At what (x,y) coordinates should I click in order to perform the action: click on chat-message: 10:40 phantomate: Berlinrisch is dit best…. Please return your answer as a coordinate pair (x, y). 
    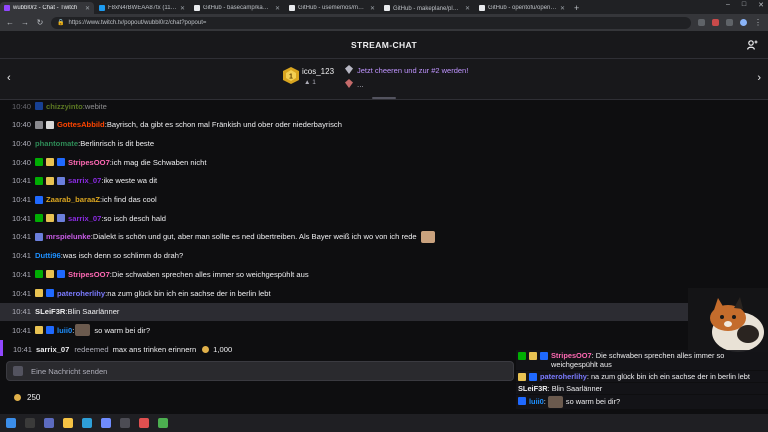
    Looking at the image, I should click on (384, 143).